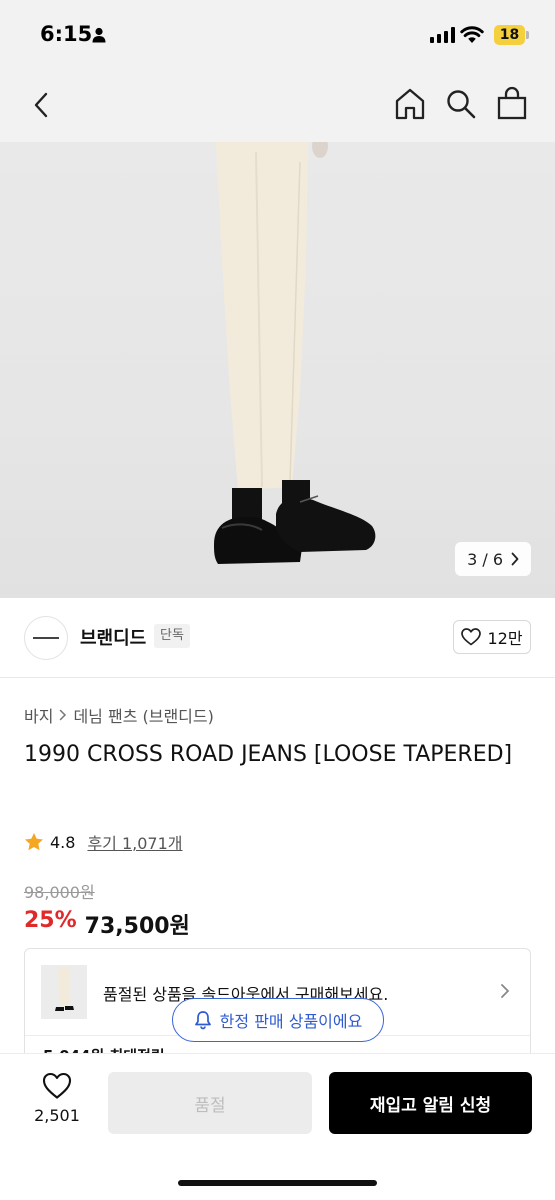 The height and width of the screenshot is (1200, 555). What do you see at coordinates (50, 920) in the screenshot?
I see `discount-rate: 25%` at bounding box center [50, 920].